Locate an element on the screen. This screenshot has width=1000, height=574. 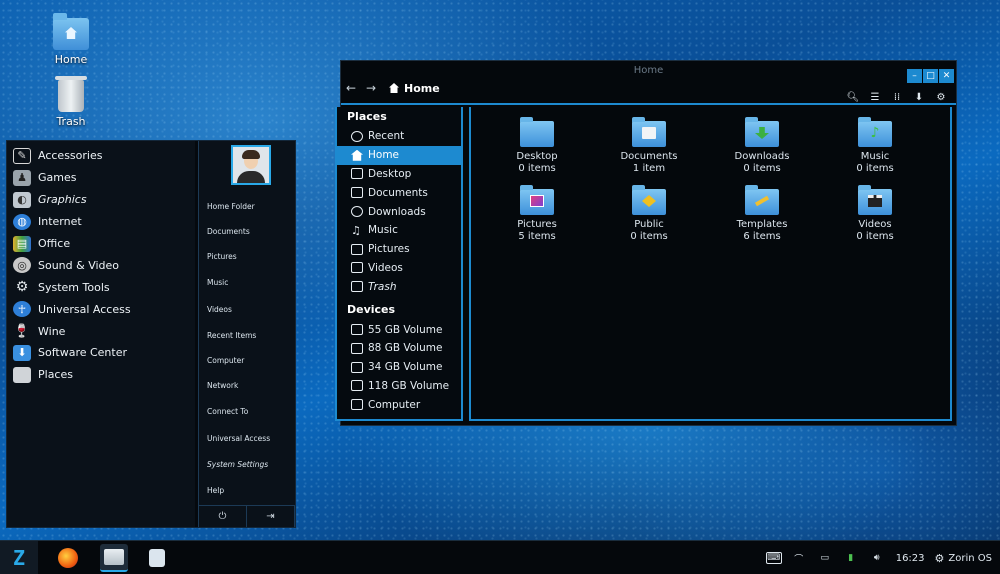
film-icon is located at coordinates (357, 268).